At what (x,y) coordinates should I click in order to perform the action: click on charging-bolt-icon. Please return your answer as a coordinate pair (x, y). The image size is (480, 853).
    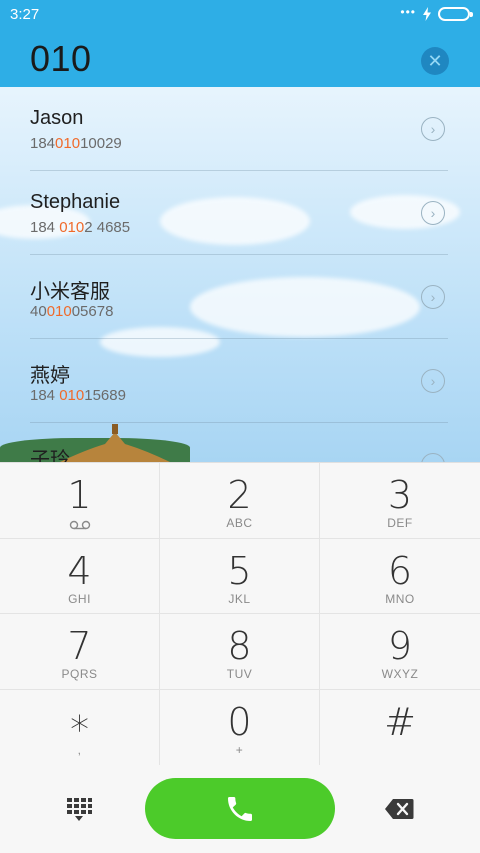
    Looking at the image, I should click on (427, 14).